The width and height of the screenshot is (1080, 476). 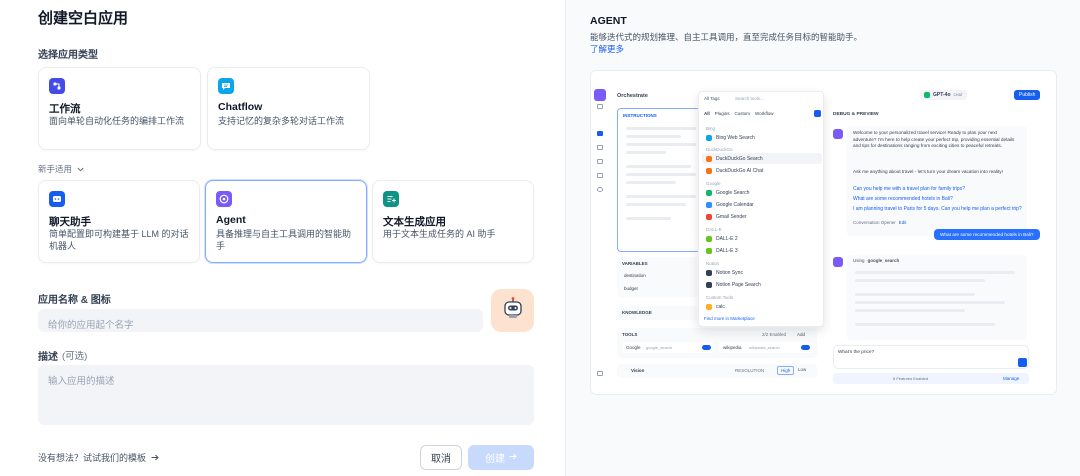 I want to click on marketplace-link: Find more in Marketplace, so click(x=729, y=318).